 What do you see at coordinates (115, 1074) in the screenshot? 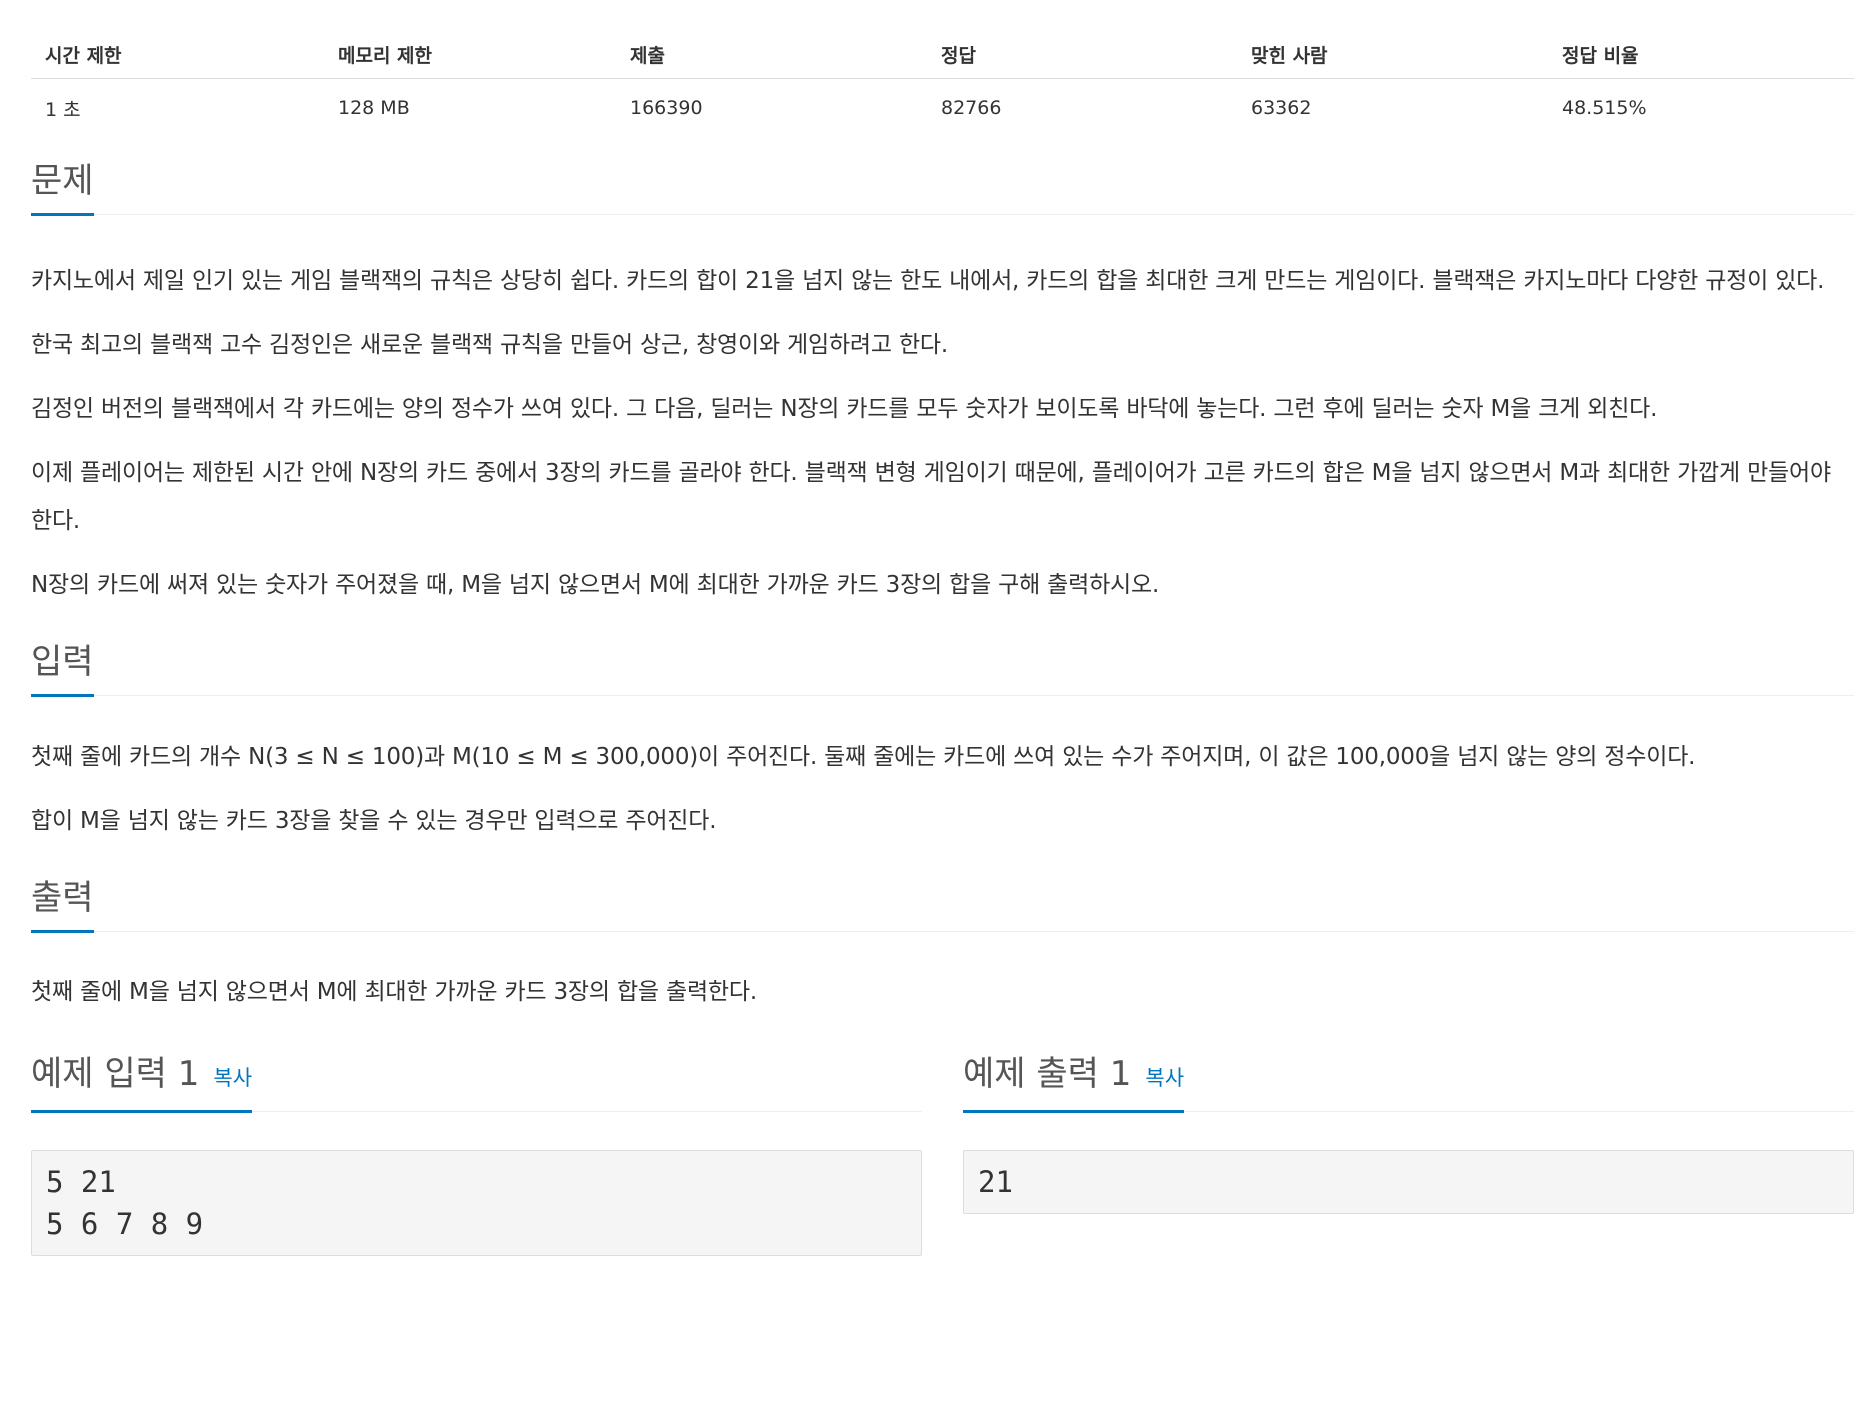
I see `sample-input-title-text: 예제 입력 1` at bounding box center [115, 1074].